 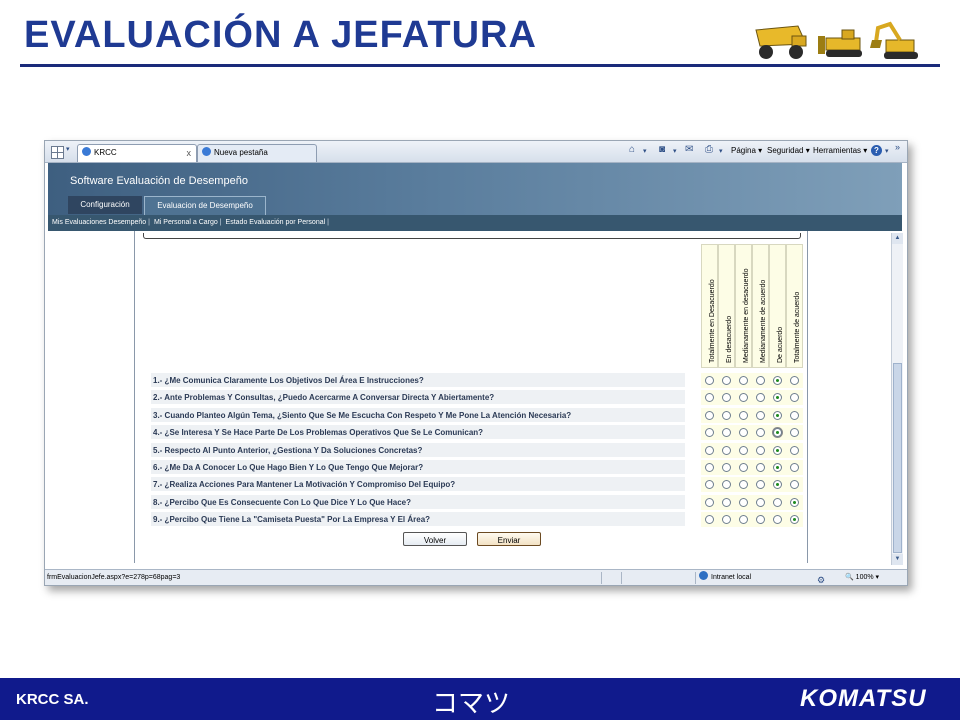 What do you see at coordinates (186, 222) in the screenshot?
I see `menu-mi-personal: Mi Personal a Cargo` at bounding box center [186, 222].